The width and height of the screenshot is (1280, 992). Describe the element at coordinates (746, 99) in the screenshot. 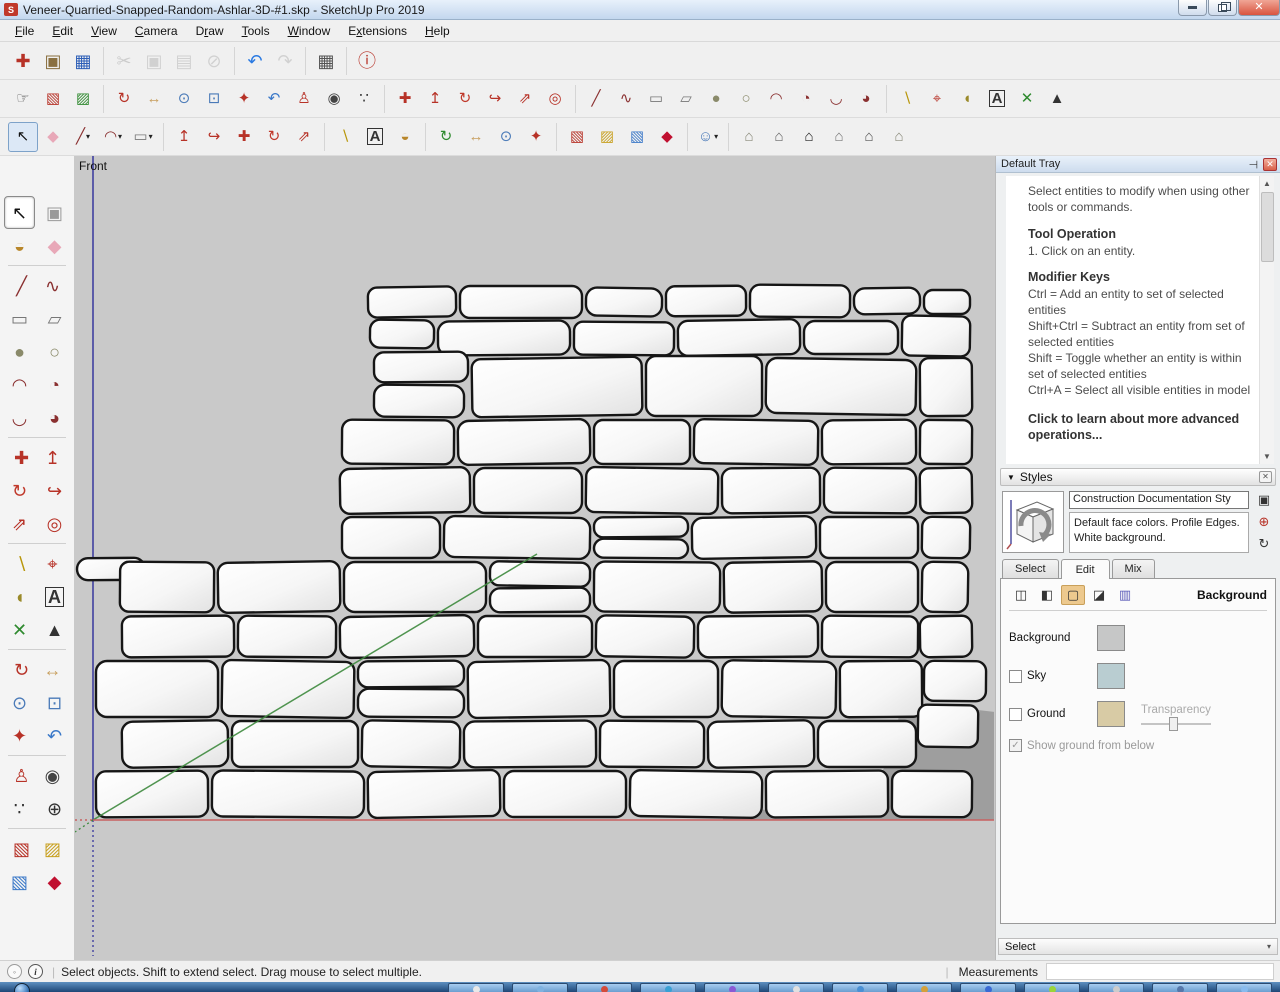

I see `polygon-button: ○` at that location.